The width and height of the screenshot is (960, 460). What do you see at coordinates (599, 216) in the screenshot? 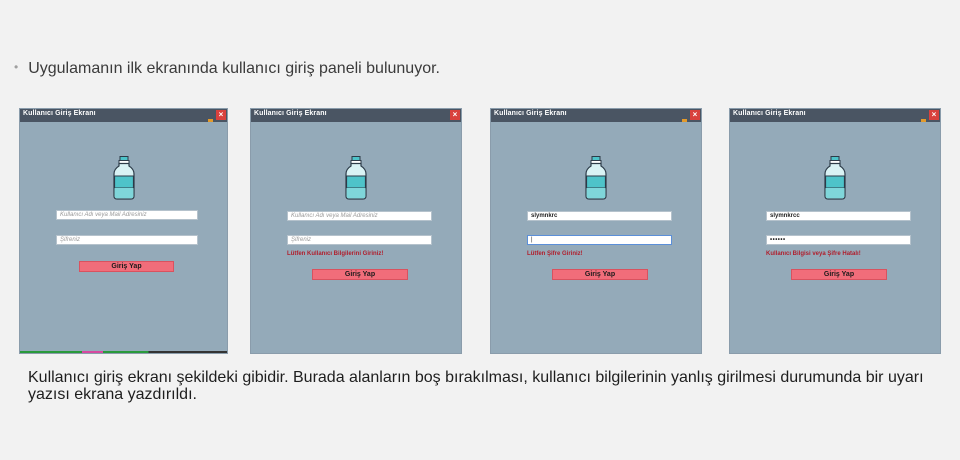
I see `username-input: slymnkrc` at bounding box center [599, 216].